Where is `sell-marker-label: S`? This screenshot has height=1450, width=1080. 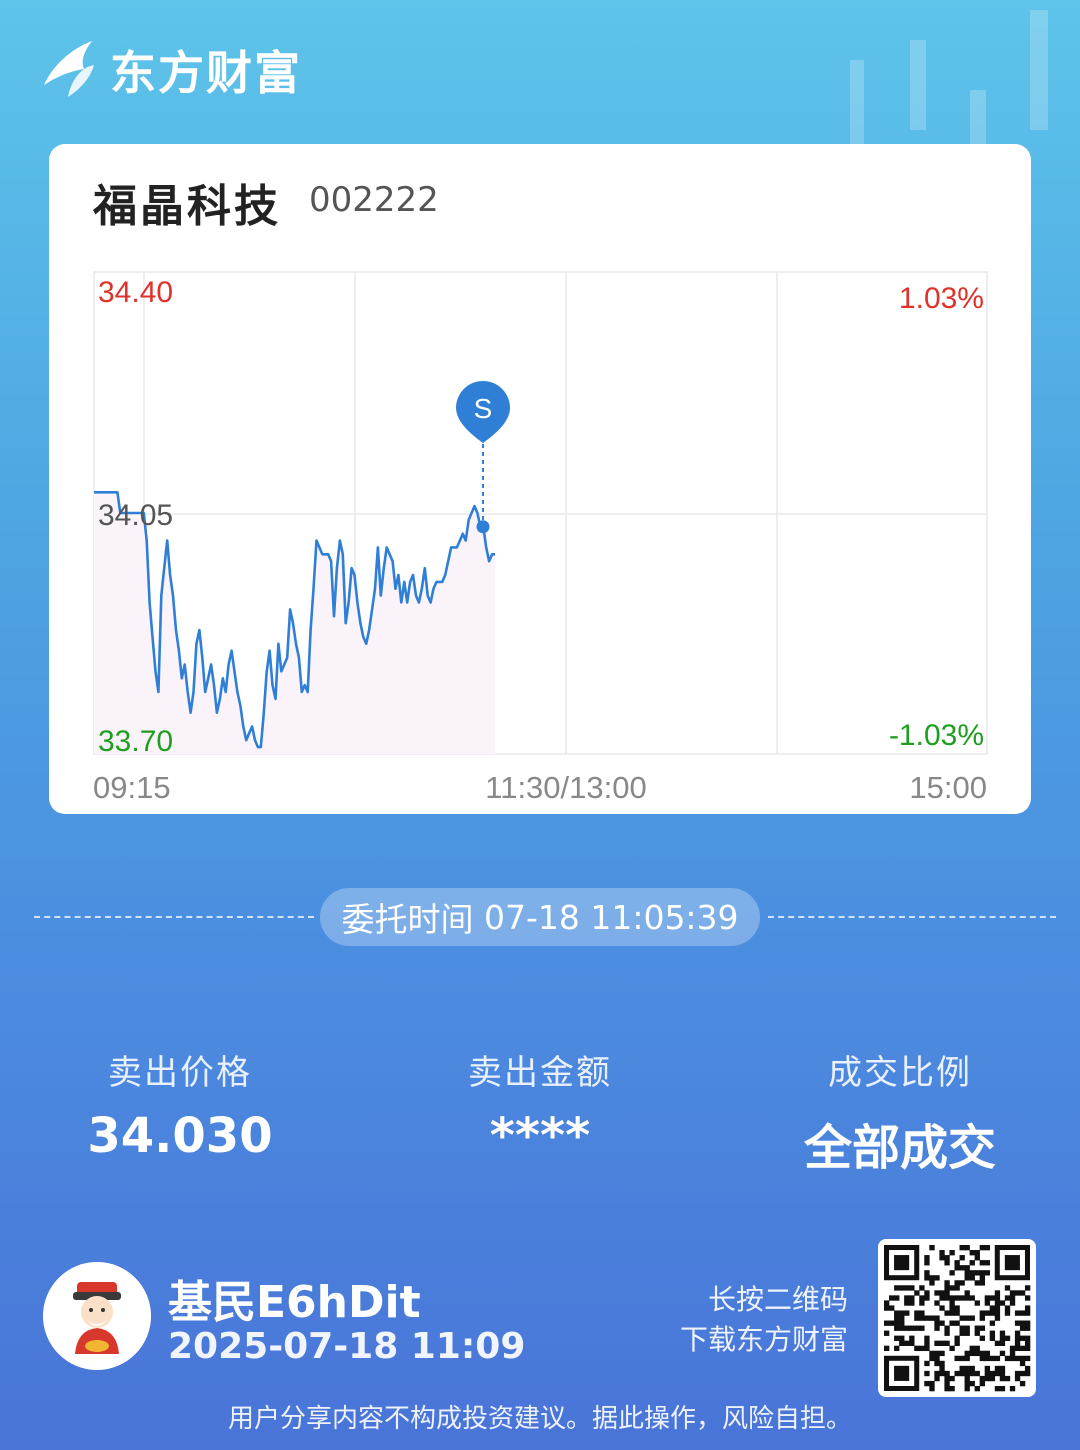 sell-marker-label: S is located at coordinates (483, 408).